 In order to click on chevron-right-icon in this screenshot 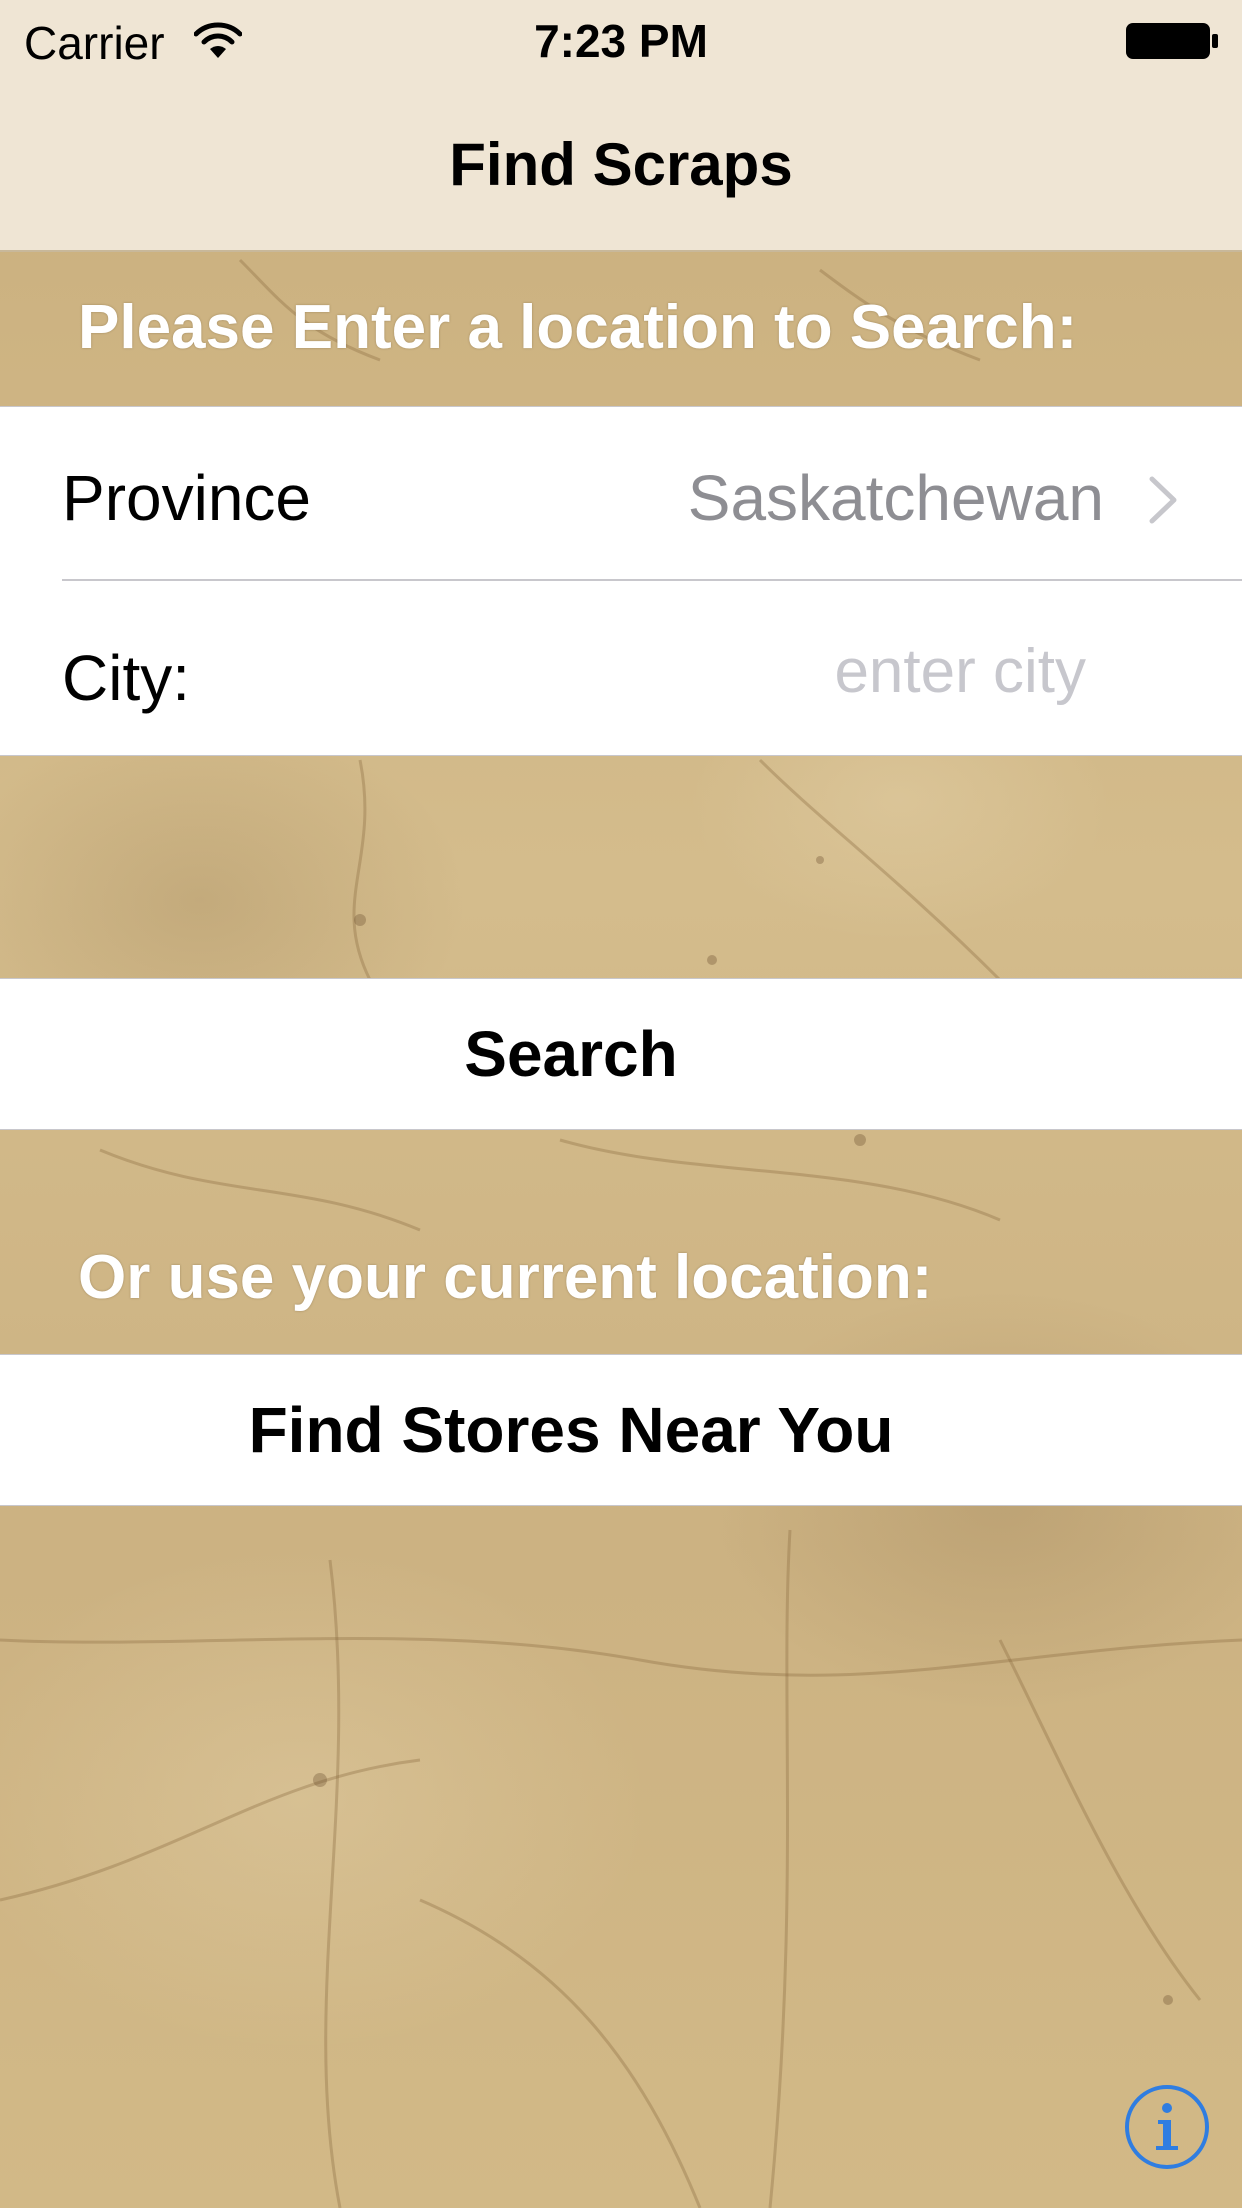, I will do `click(1163, 500)`.